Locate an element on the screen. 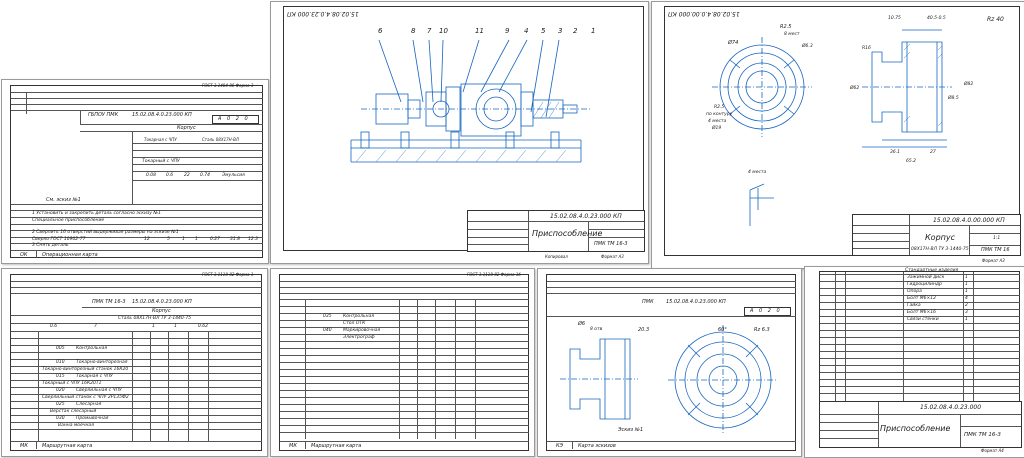 The image size is (1024, 458). org-name: ПМК ТМ 16 is located at coordinates (995, 250).